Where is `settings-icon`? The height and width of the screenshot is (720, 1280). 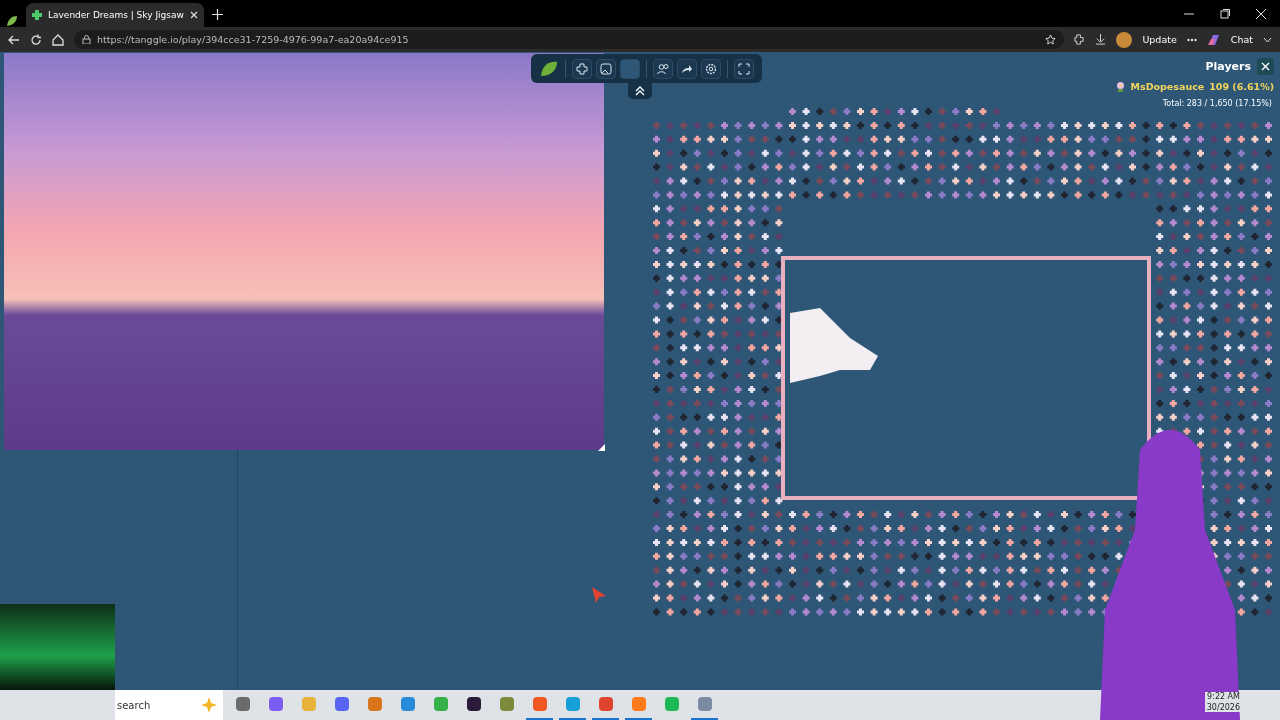 settings-icon is located at coordinates (711, 68).